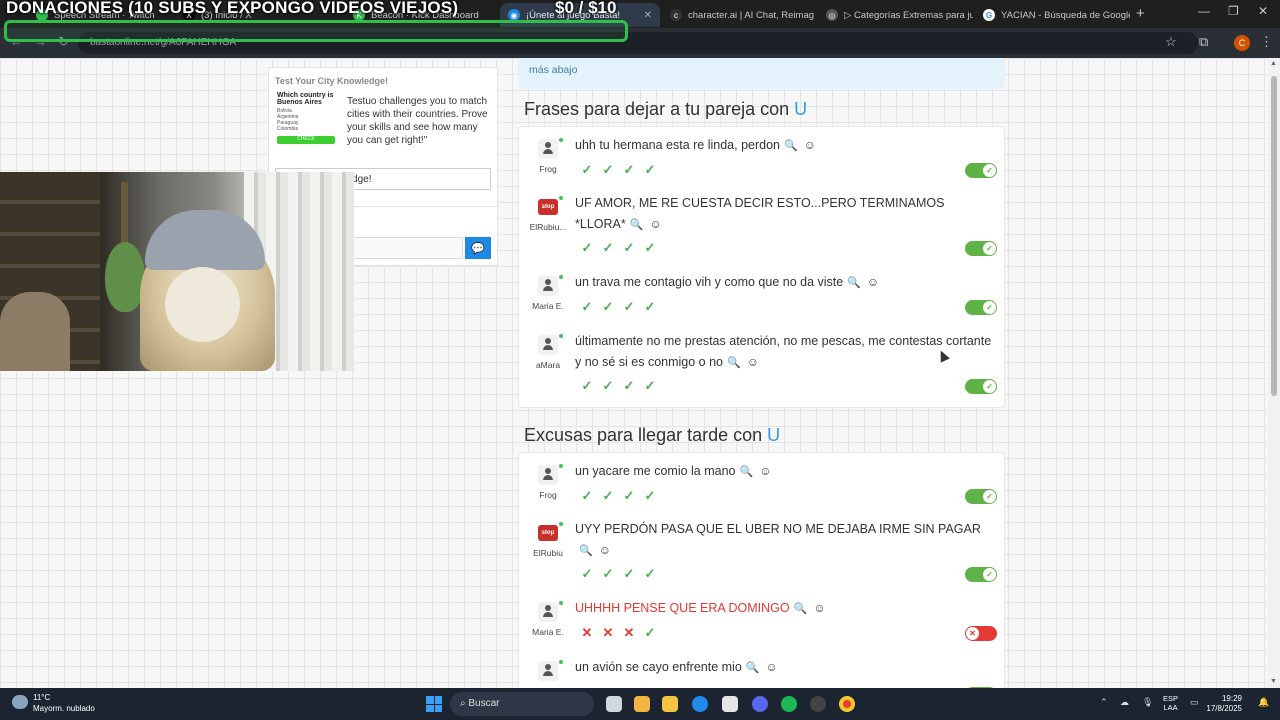 This screenshot has height=720, width=1280. What do you see at coordinates (648, 15) in the screenshot?
I see `close-tab-icon: ✕` at bounding box center [648, 15].